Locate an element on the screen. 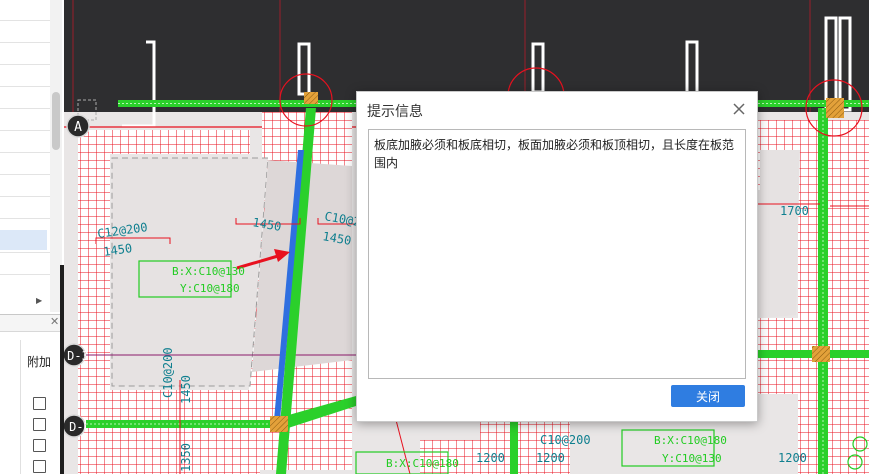 The width and height of the screenshot is (869, 474). dialog-title: 提示信息 is located at coordinates (395, 112).